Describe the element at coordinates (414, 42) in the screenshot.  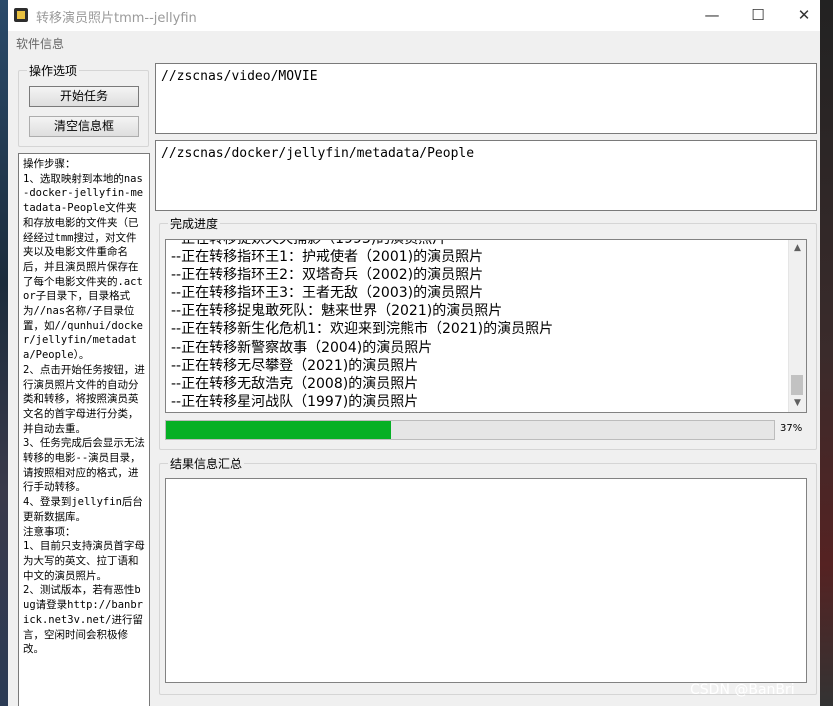
I see `menu-bar: 软件信息` at that location.